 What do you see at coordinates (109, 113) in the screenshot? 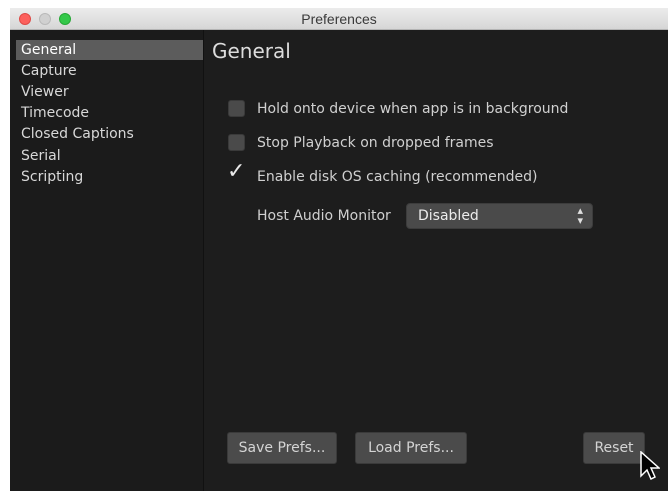
I see `sidebar-item-timecode: Timecode` at bounding box center [109, 113].